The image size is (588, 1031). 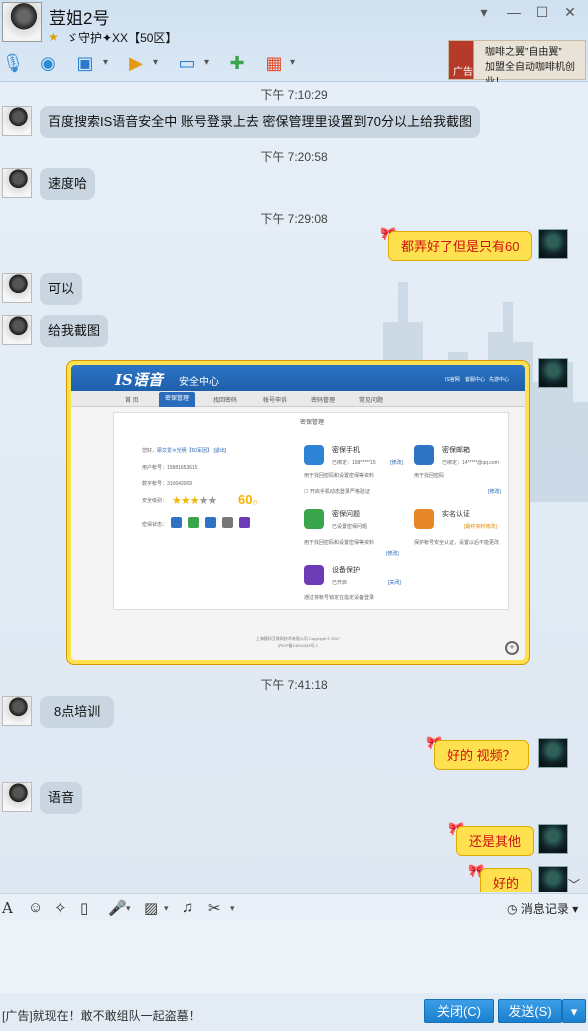 What do you see at coordinates (480, 527) in the screenshot?
I see `item-link: [最终资料修改]` at bounding box center [480, 527].